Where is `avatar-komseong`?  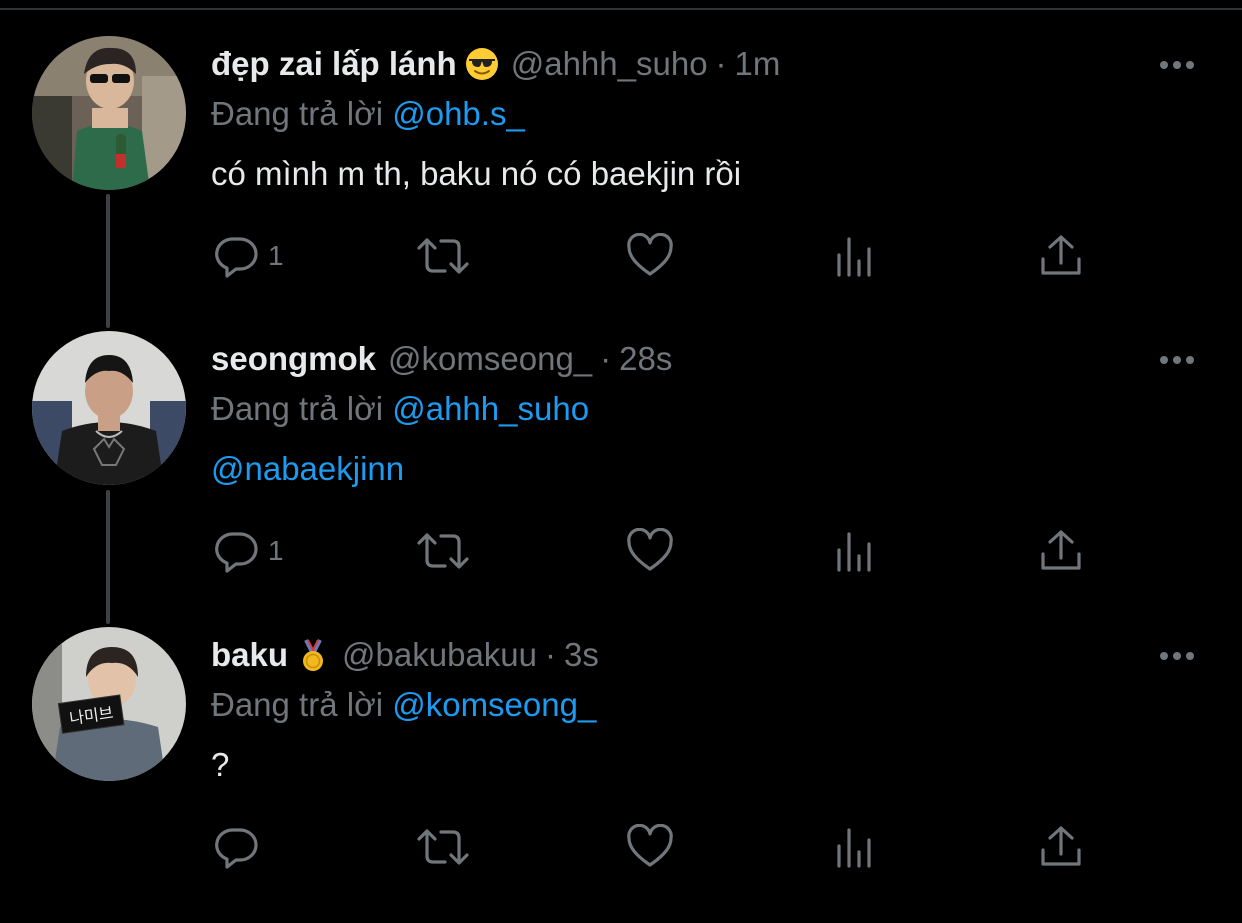
avatar-komseong is located at coordinates (109, 408).